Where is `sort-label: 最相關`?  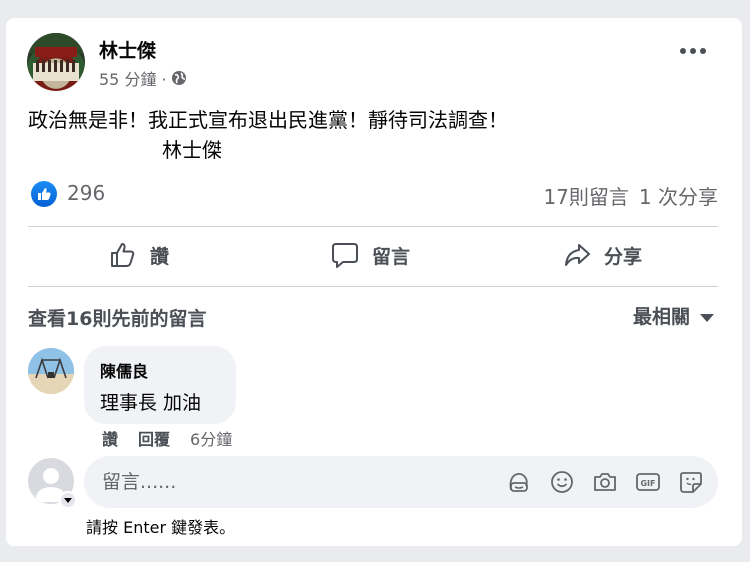 sort-label: 最相關 is located at coordinates (661, 317).